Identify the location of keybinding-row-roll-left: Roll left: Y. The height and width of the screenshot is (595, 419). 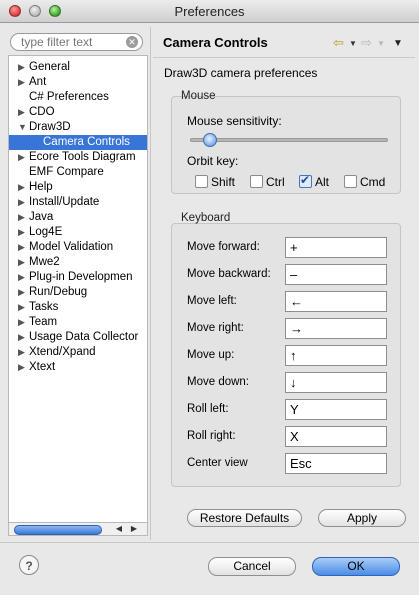
(289, 410).